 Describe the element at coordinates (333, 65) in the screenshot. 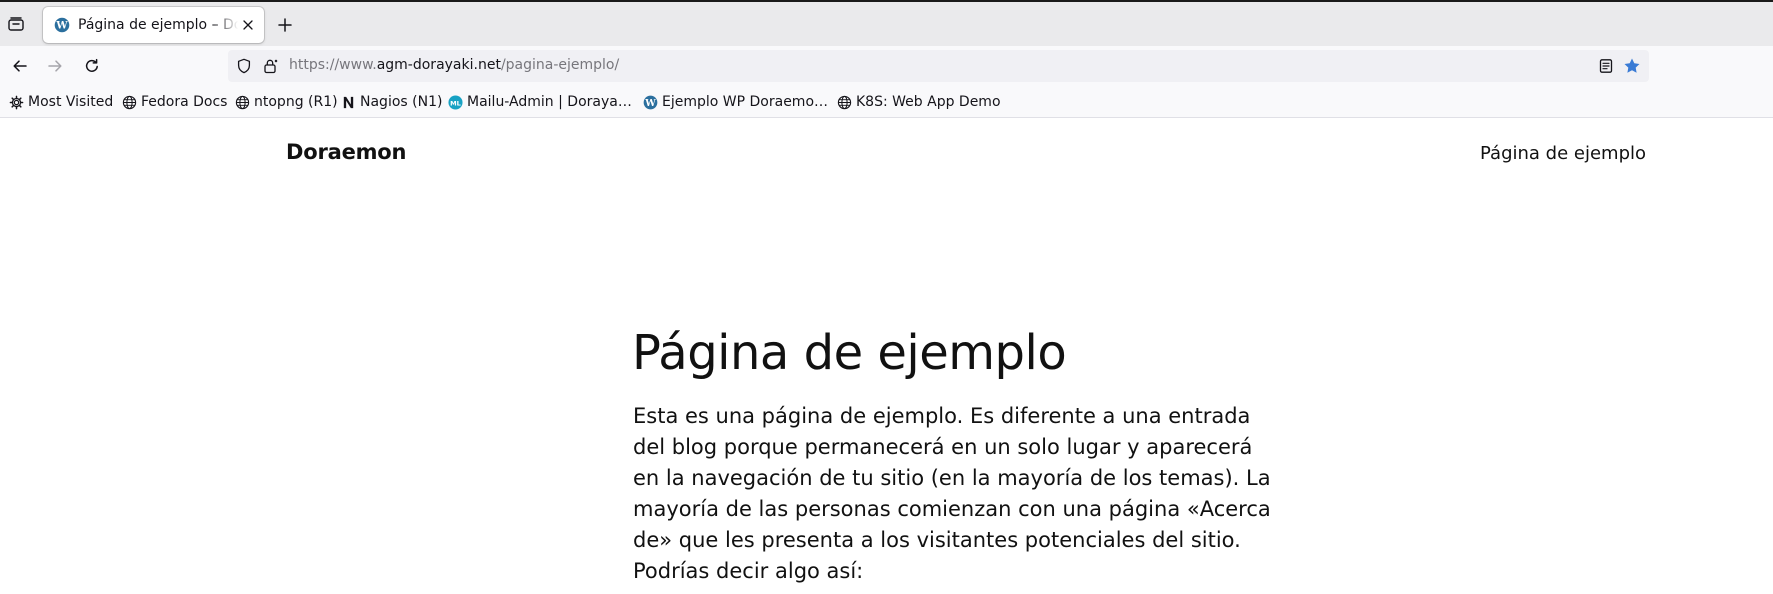

I see `url-scheme: https://www.` at that location.